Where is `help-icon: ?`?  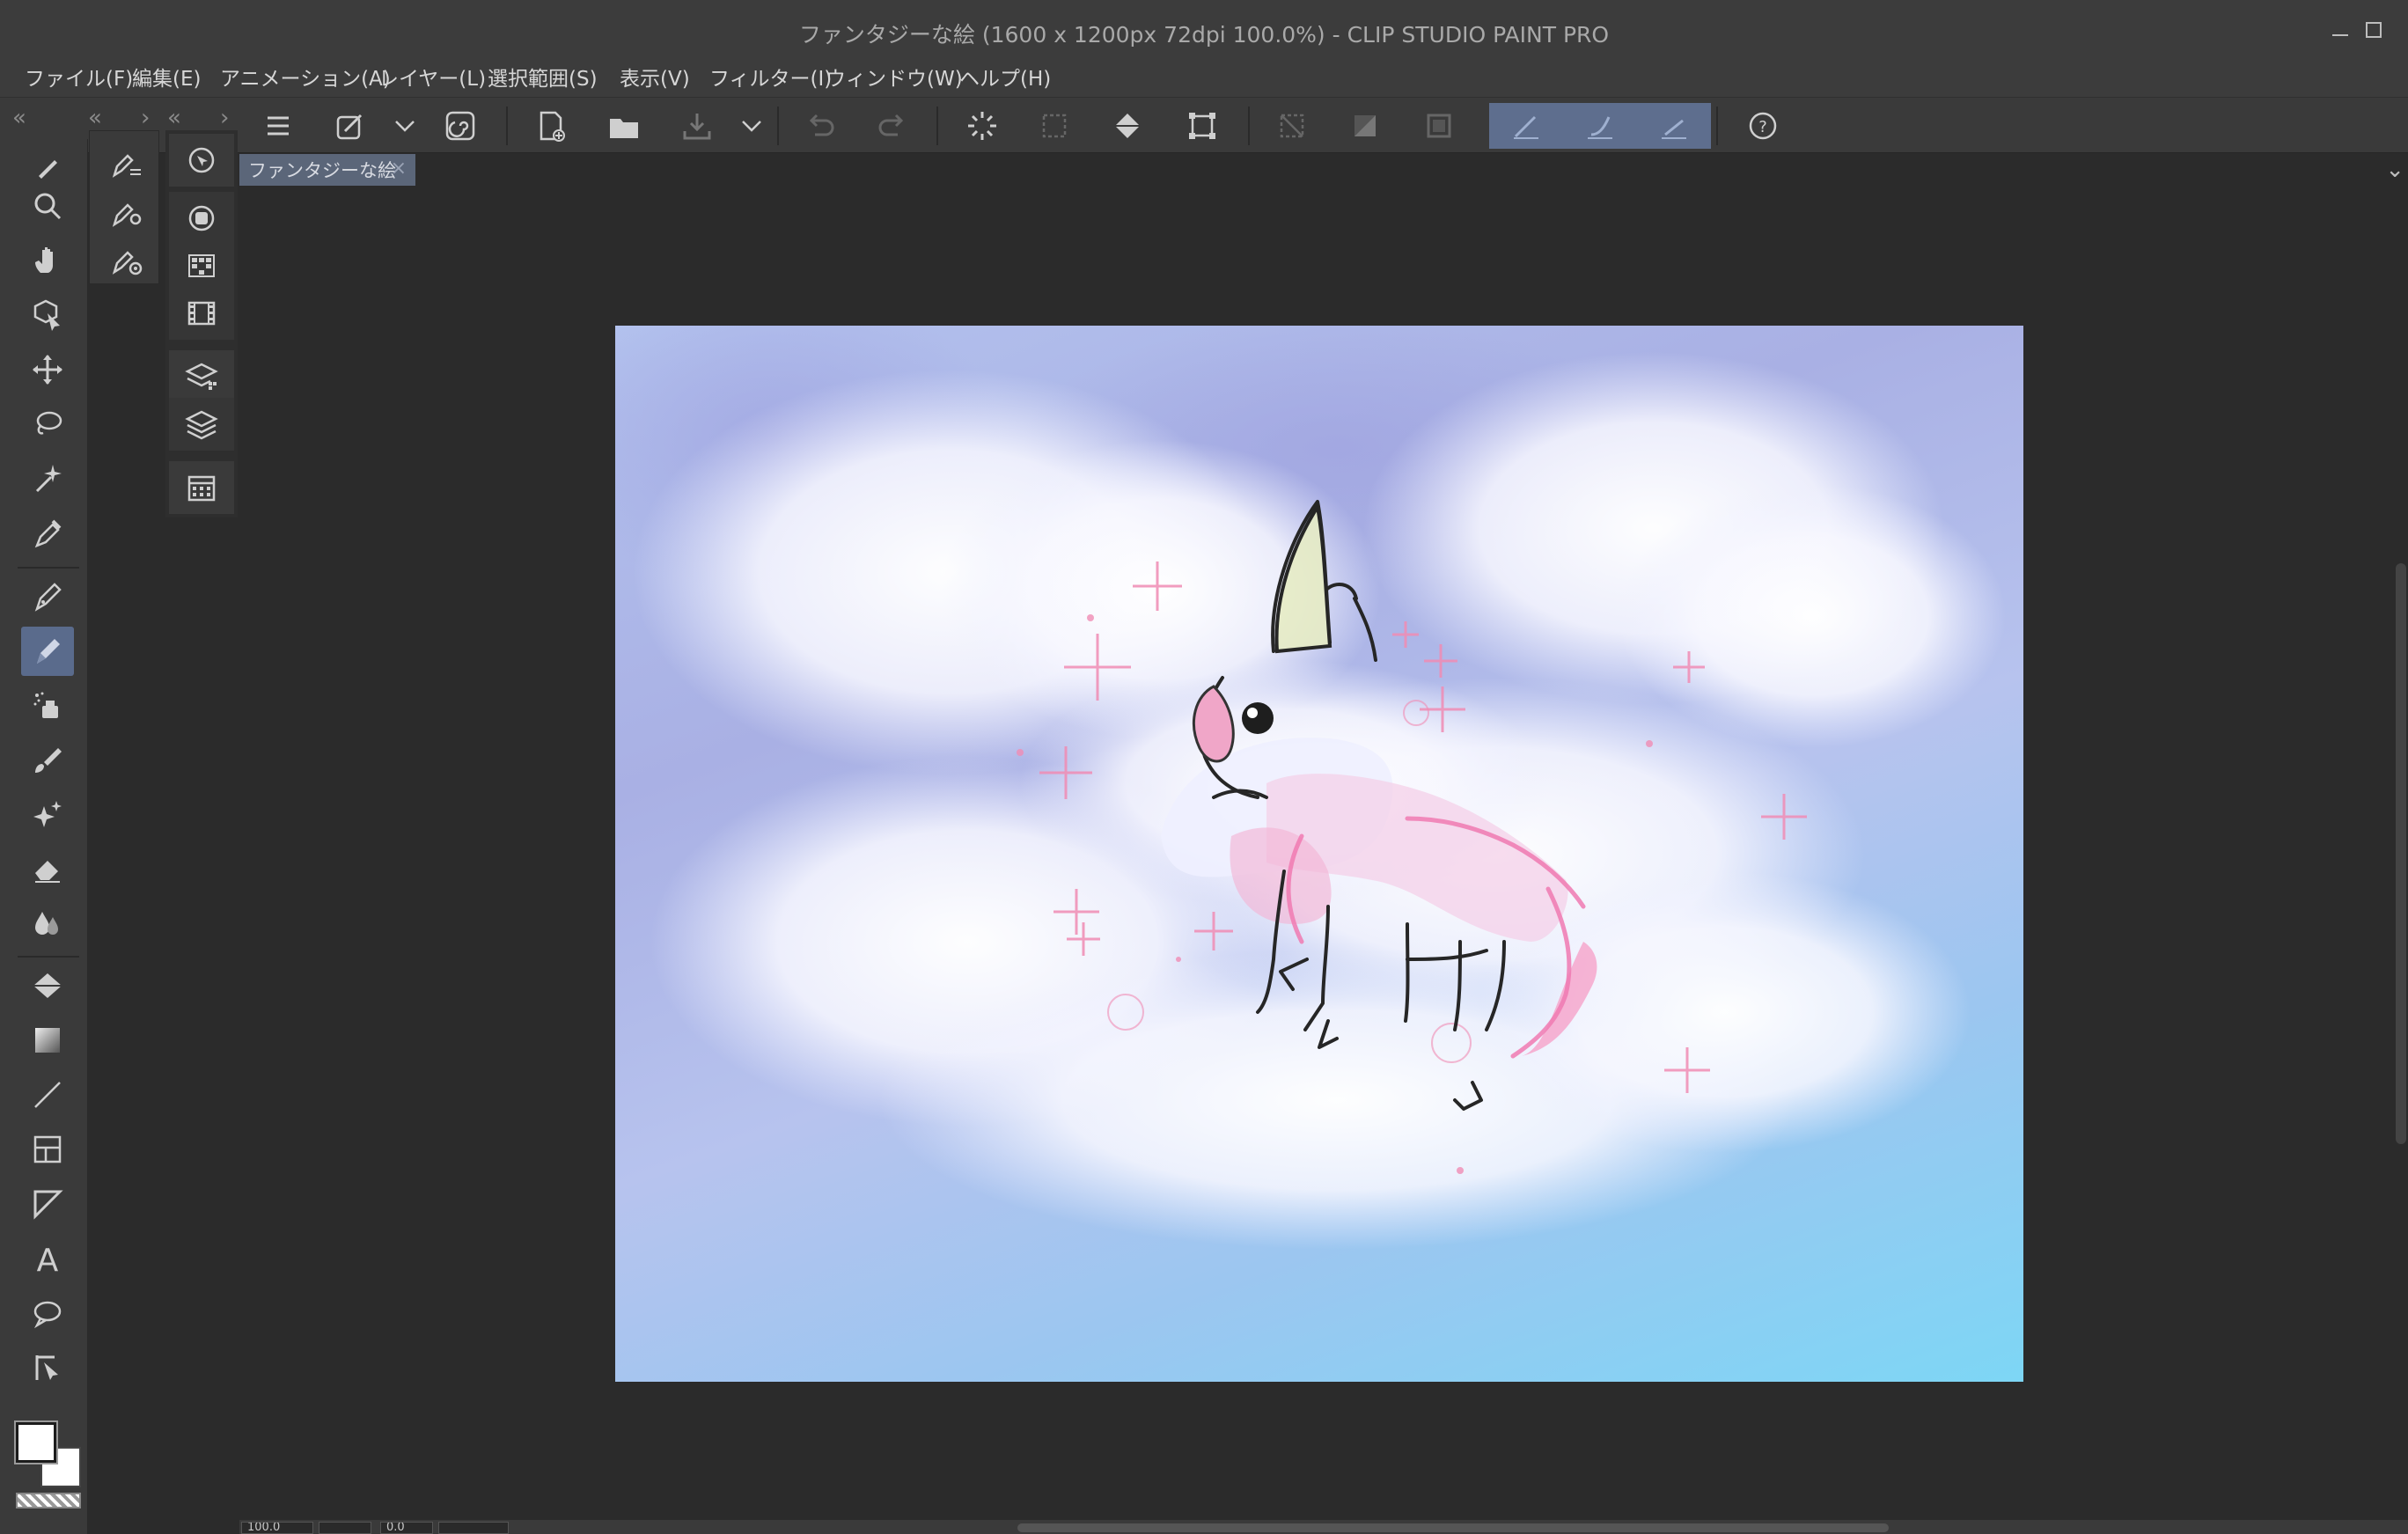 help-icon: ? is located at coordinates (1763, 126).